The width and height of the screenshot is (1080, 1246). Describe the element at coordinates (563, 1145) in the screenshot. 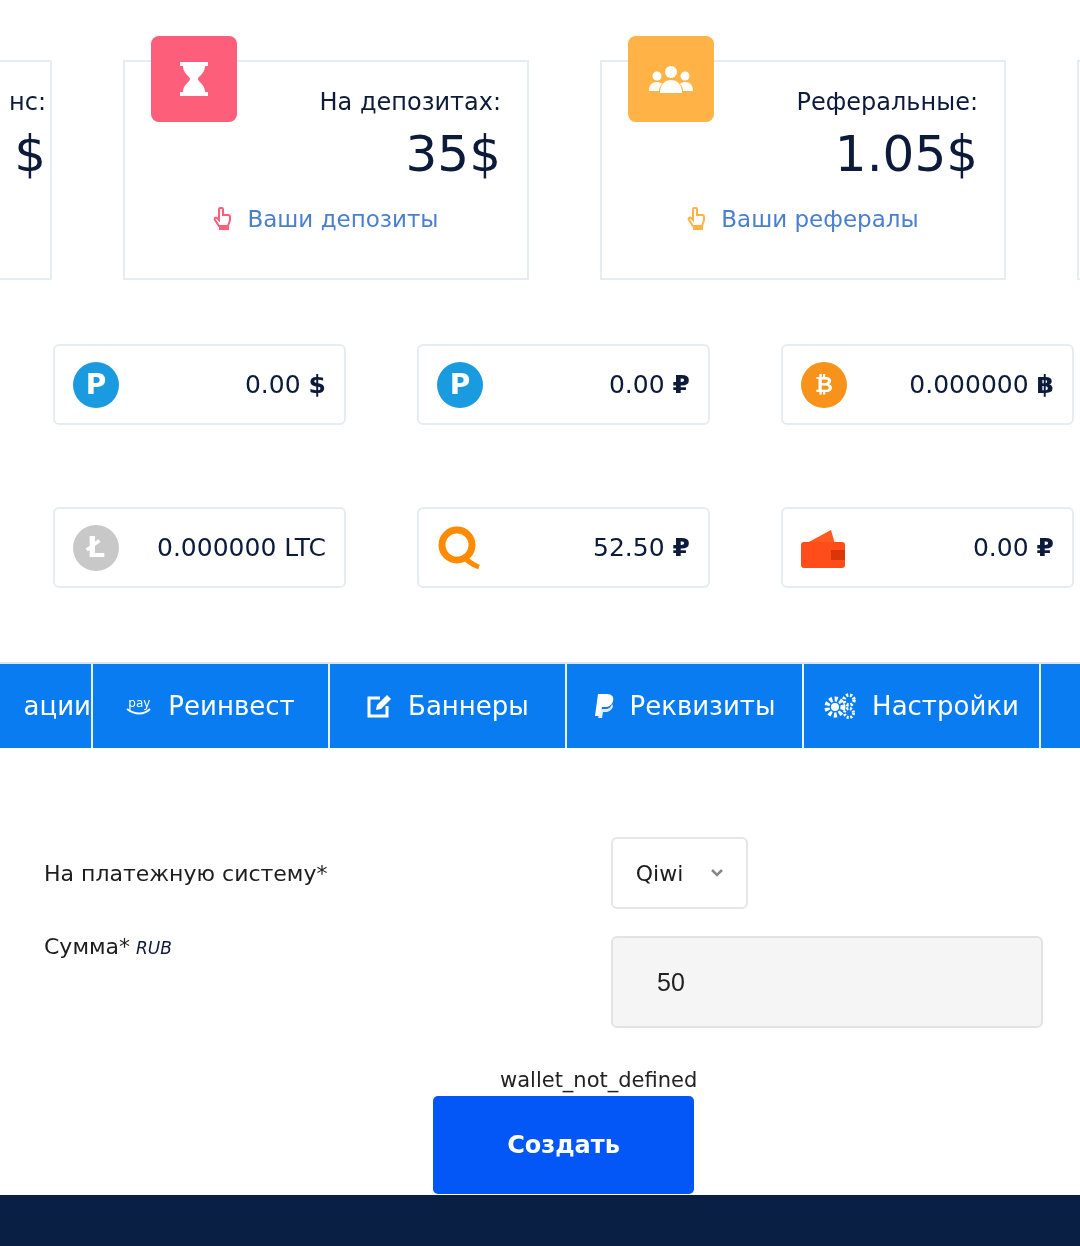

I see `create-button: Создать` at that location.